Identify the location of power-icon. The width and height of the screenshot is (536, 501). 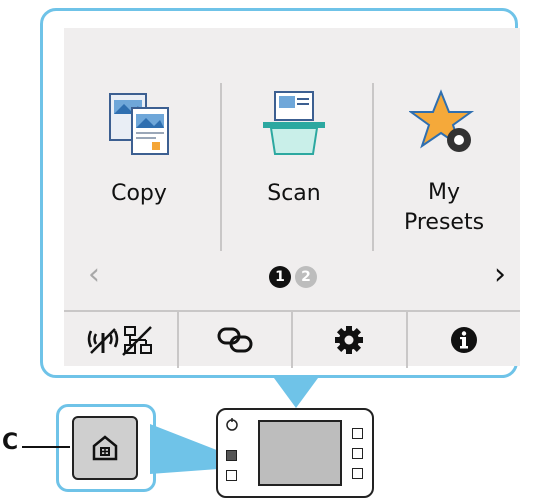
(232, 424).